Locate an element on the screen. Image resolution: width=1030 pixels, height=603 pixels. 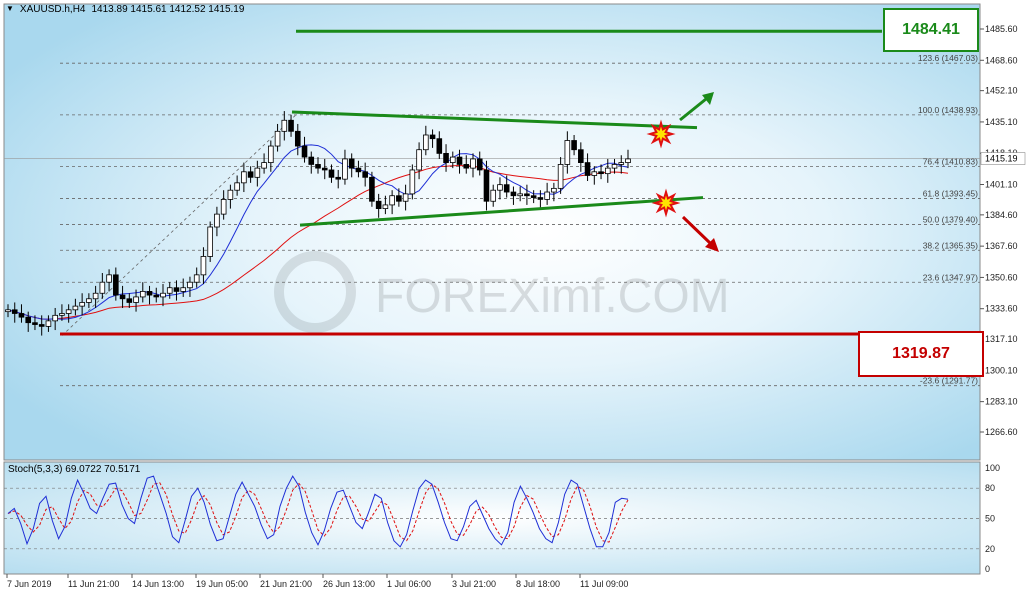
price-tick-label: 1452.10 is located at coordinates (1001, 91).